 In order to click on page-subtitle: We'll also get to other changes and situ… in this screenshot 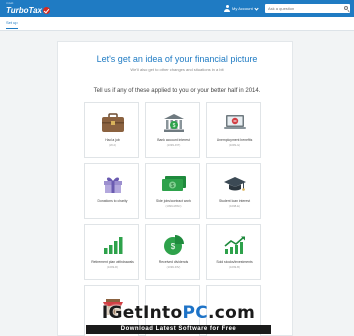, I will do `click(177, 69)`.